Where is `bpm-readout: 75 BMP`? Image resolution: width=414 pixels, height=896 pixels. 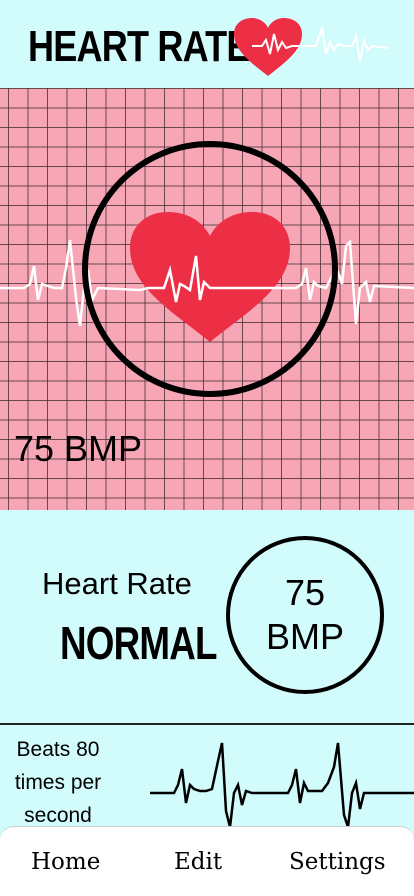
bpm-readout: 75 BMP is located at coordinates (78, 448).